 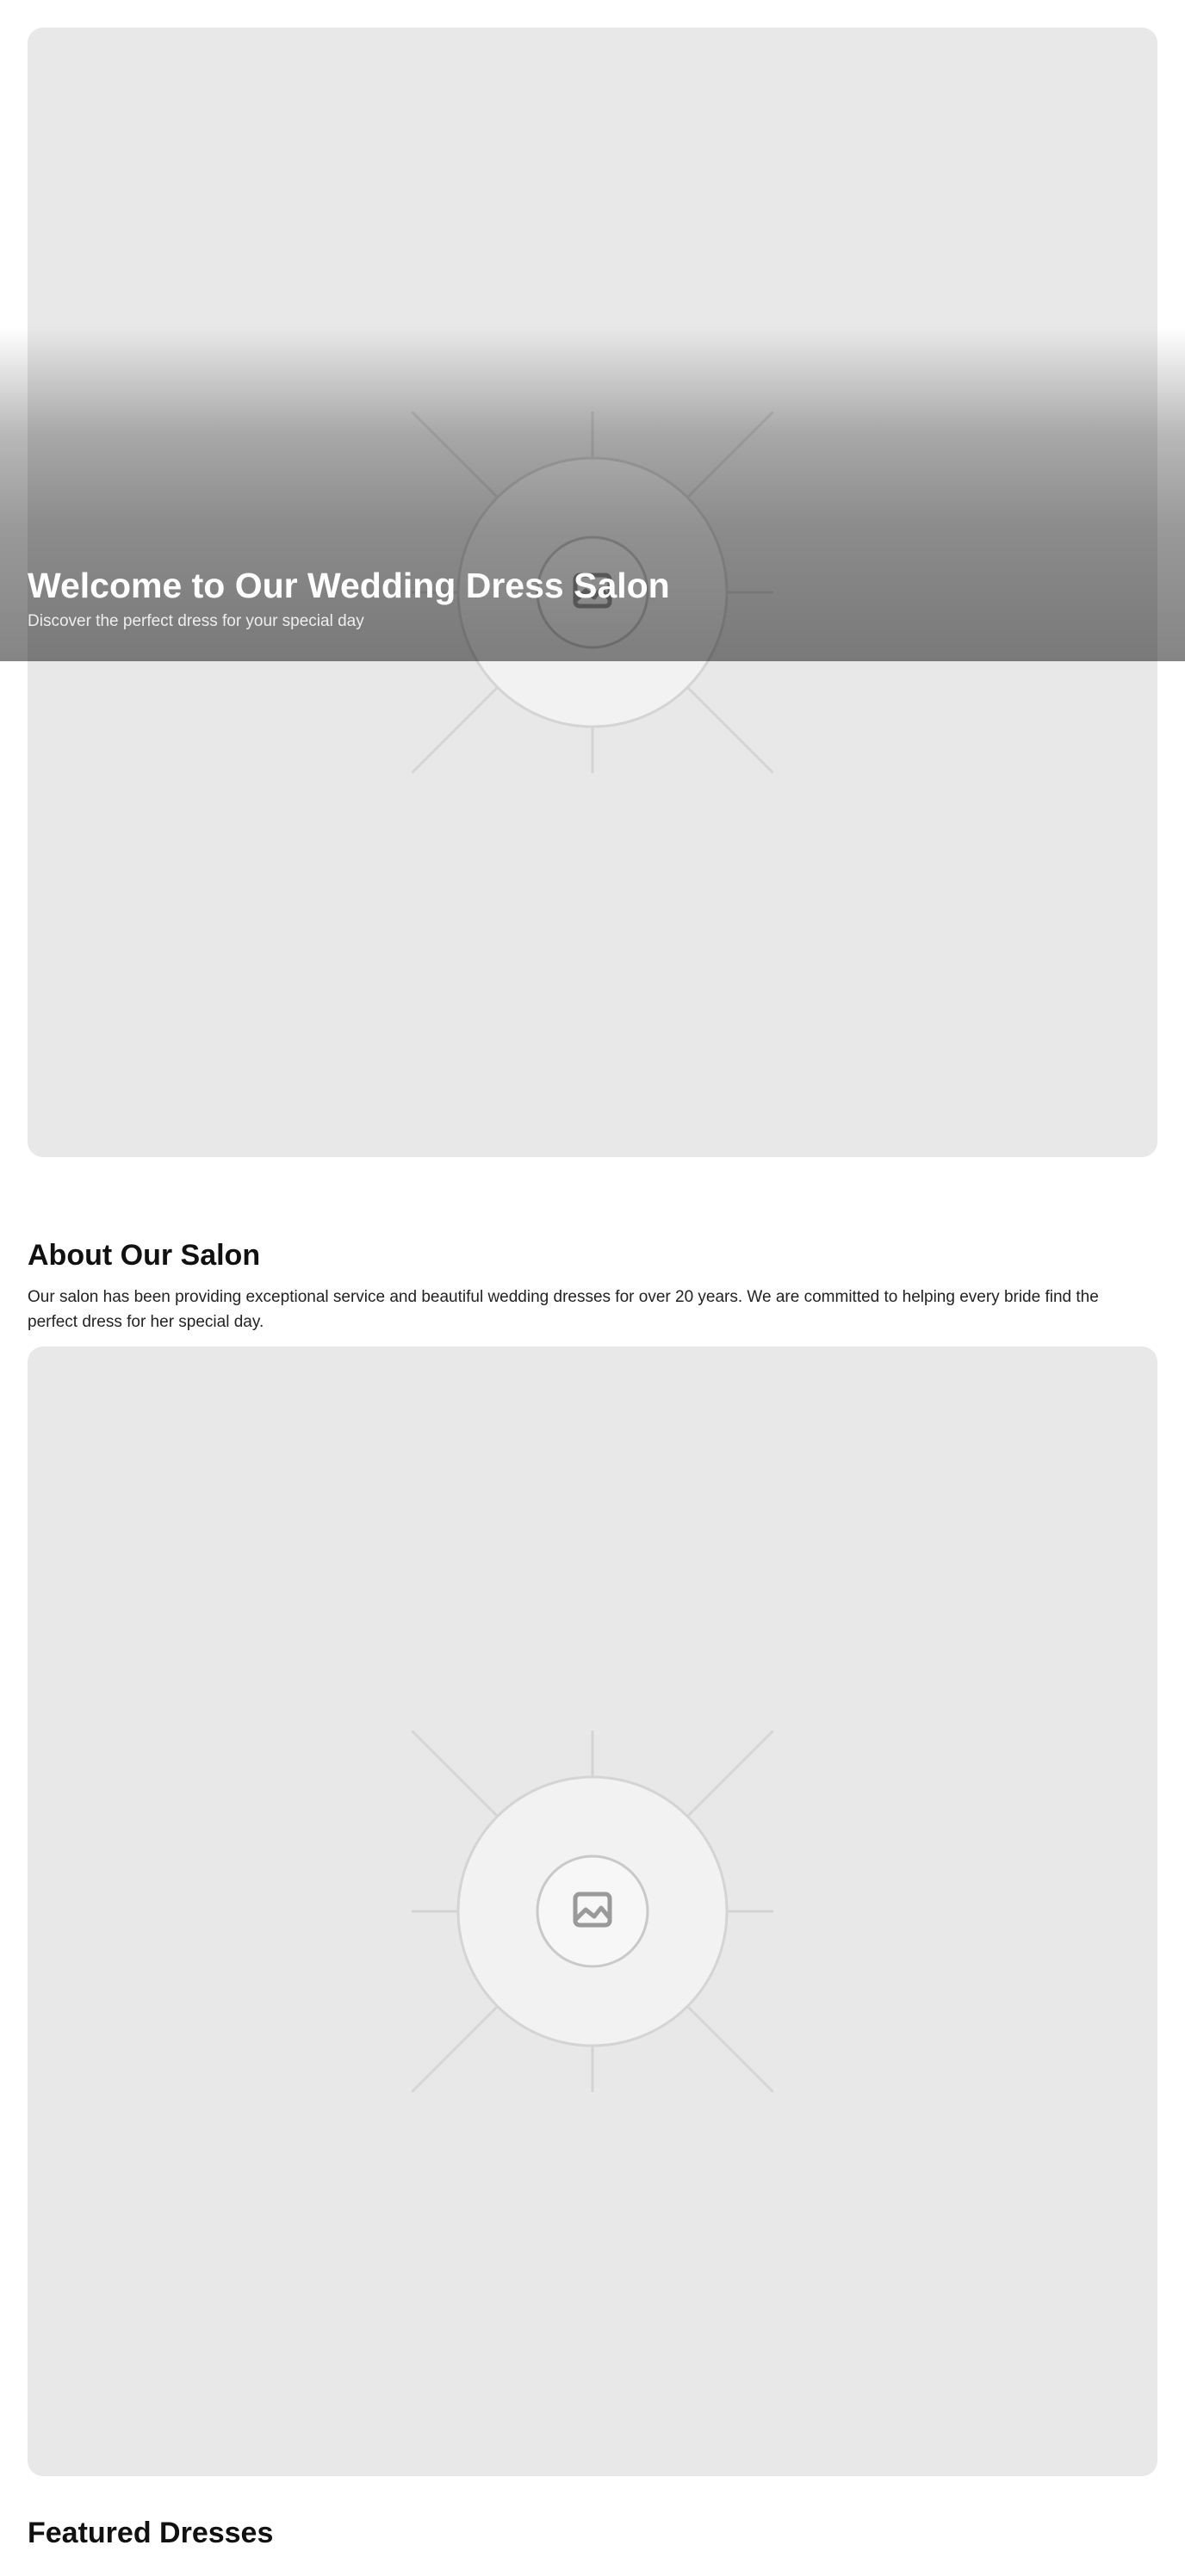 I want to click on about-title: About Our Salon, so click(x=144, y=1255).